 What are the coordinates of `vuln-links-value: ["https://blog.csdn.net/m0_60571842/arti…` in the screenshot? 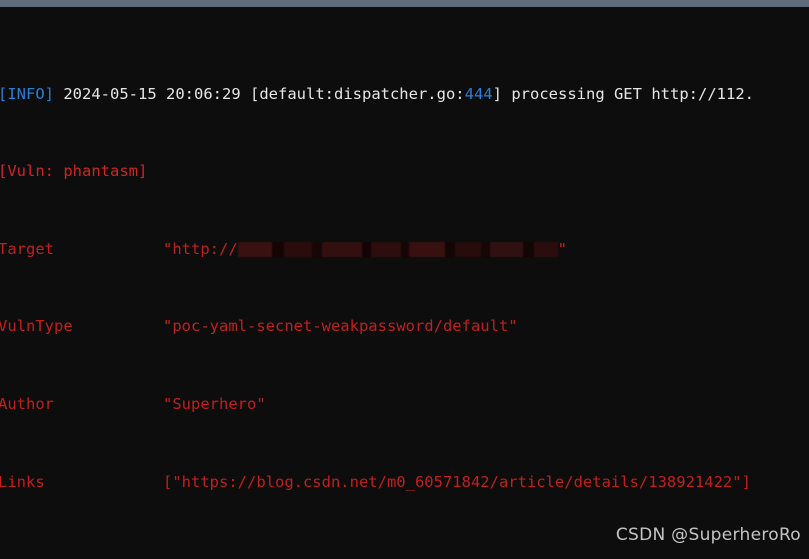 It's located at (457, 481).